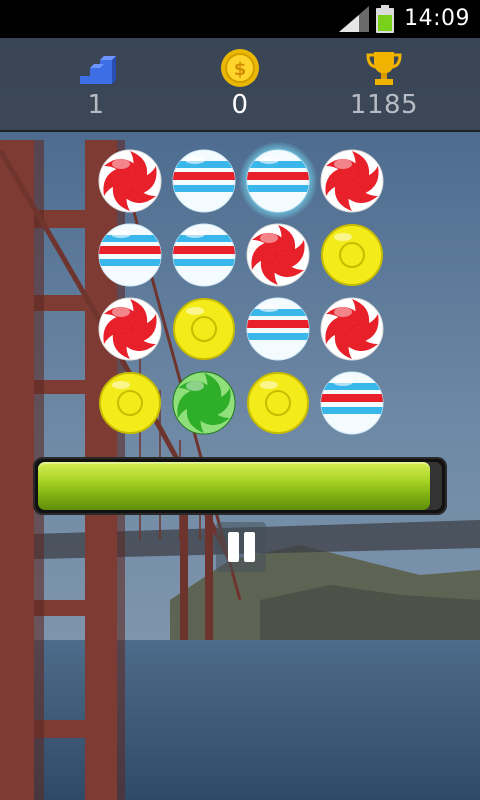  I want to click on status-bar: 14:09, so click(240, 19).